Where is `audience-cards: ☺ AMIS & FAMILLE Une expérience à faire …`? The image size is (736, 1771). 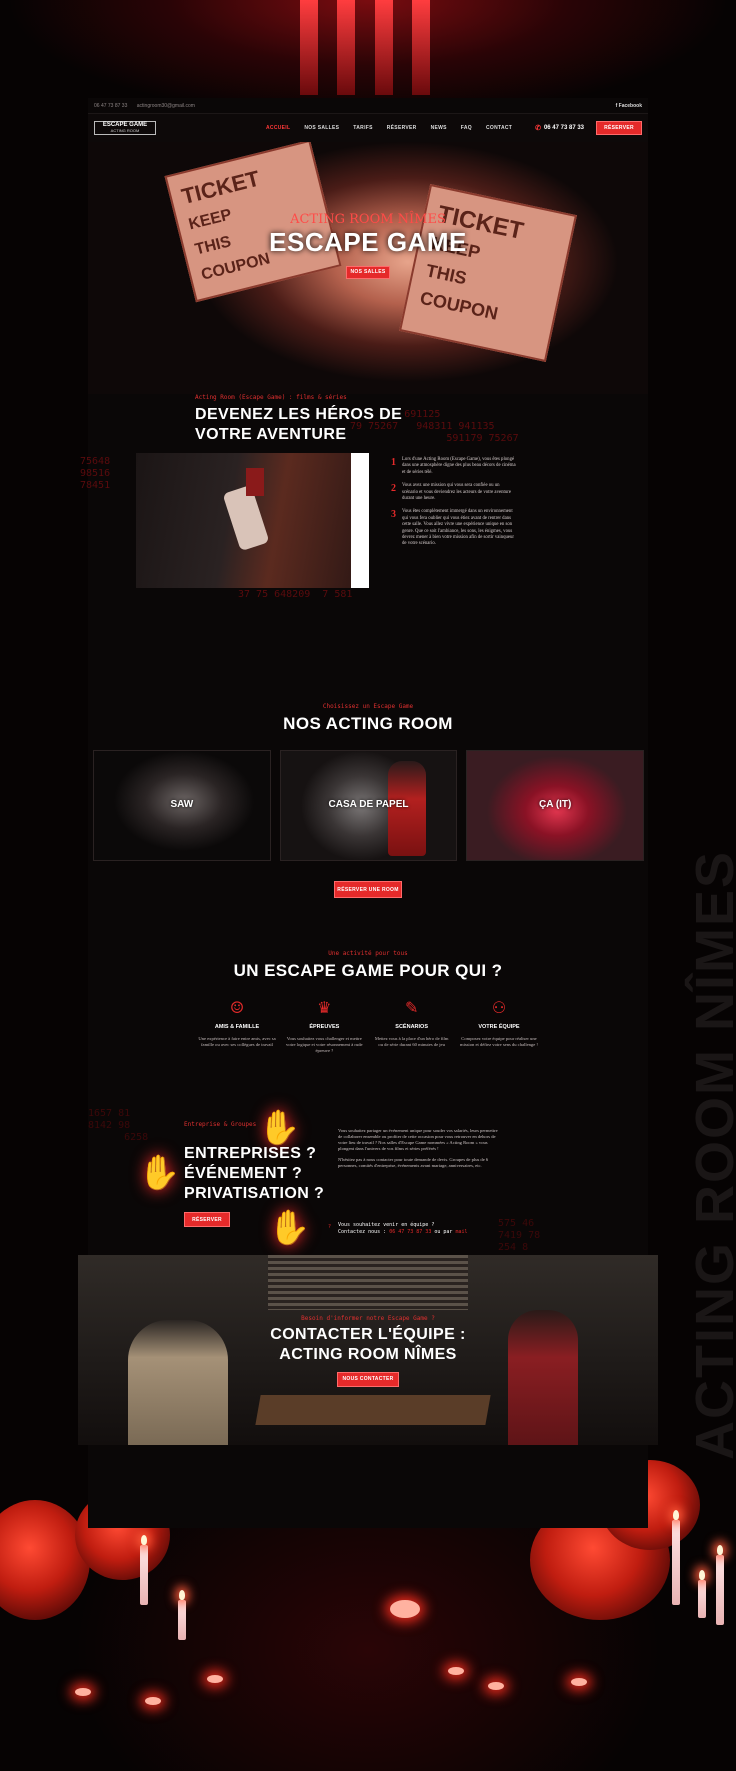
audience-cards: ☺ AMIS & FAMILLE Une expérience à faire … is located at coordinates (368, 1026).